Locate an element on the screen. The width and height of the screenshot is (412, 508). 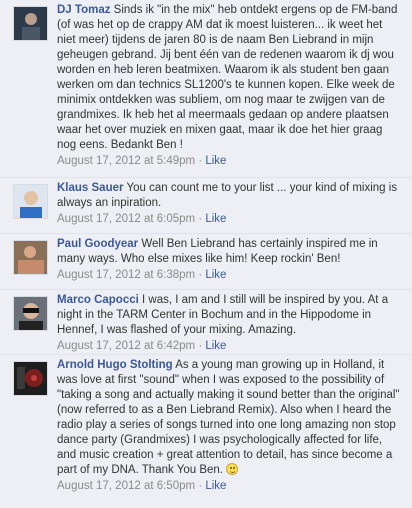
comment-author: Klaus Sauer is located at coordinates (90, 188).